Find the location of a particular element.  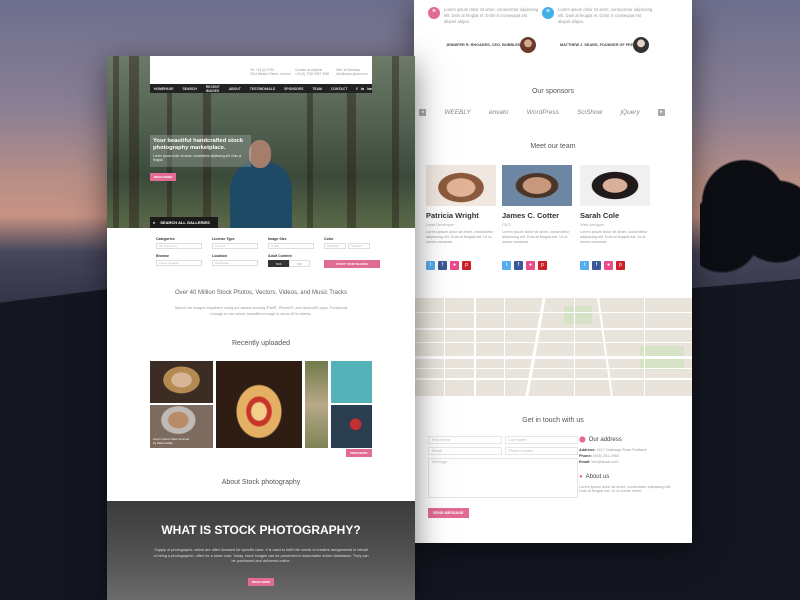

adult-yes-option: YES is located at coordinates (278, 263).